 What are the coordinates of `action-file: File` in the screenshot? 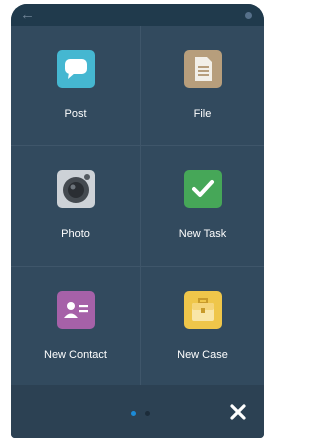 It's located at (202, 86).